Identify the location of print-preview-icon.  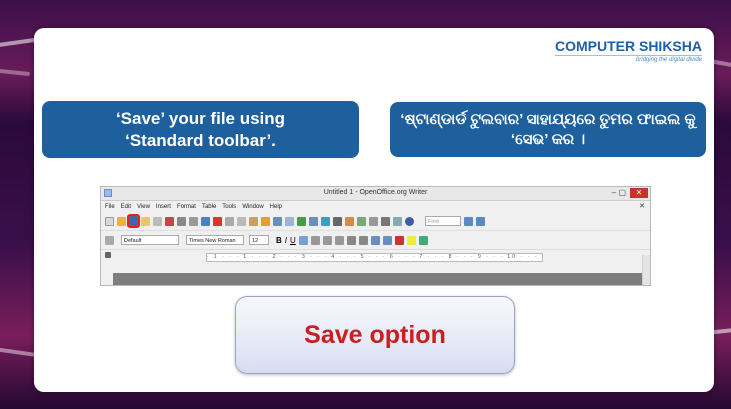
(193, 221).